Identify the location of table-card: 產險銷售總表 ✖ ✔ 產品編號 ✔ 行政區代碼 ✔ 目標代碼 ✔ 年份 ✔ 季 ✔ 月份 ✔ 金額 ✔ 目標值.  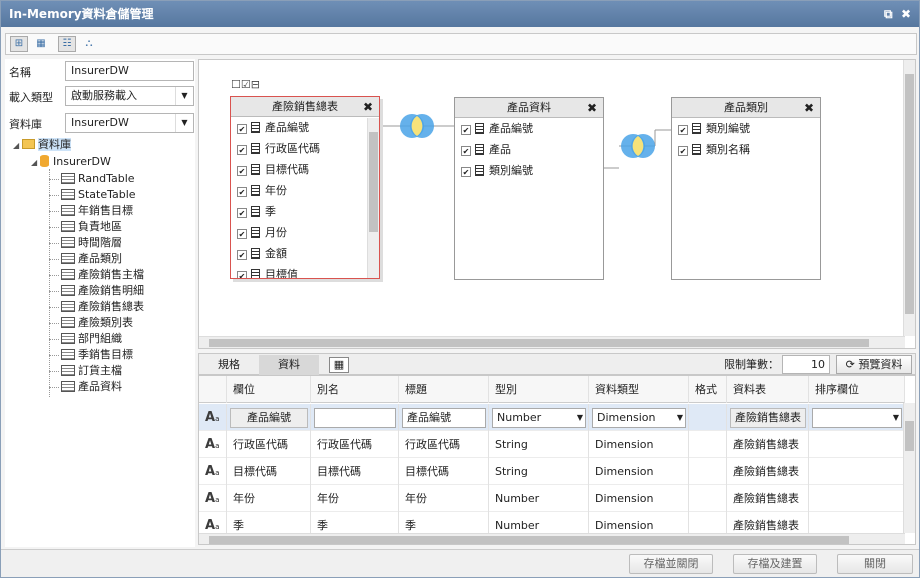
(305, 187).